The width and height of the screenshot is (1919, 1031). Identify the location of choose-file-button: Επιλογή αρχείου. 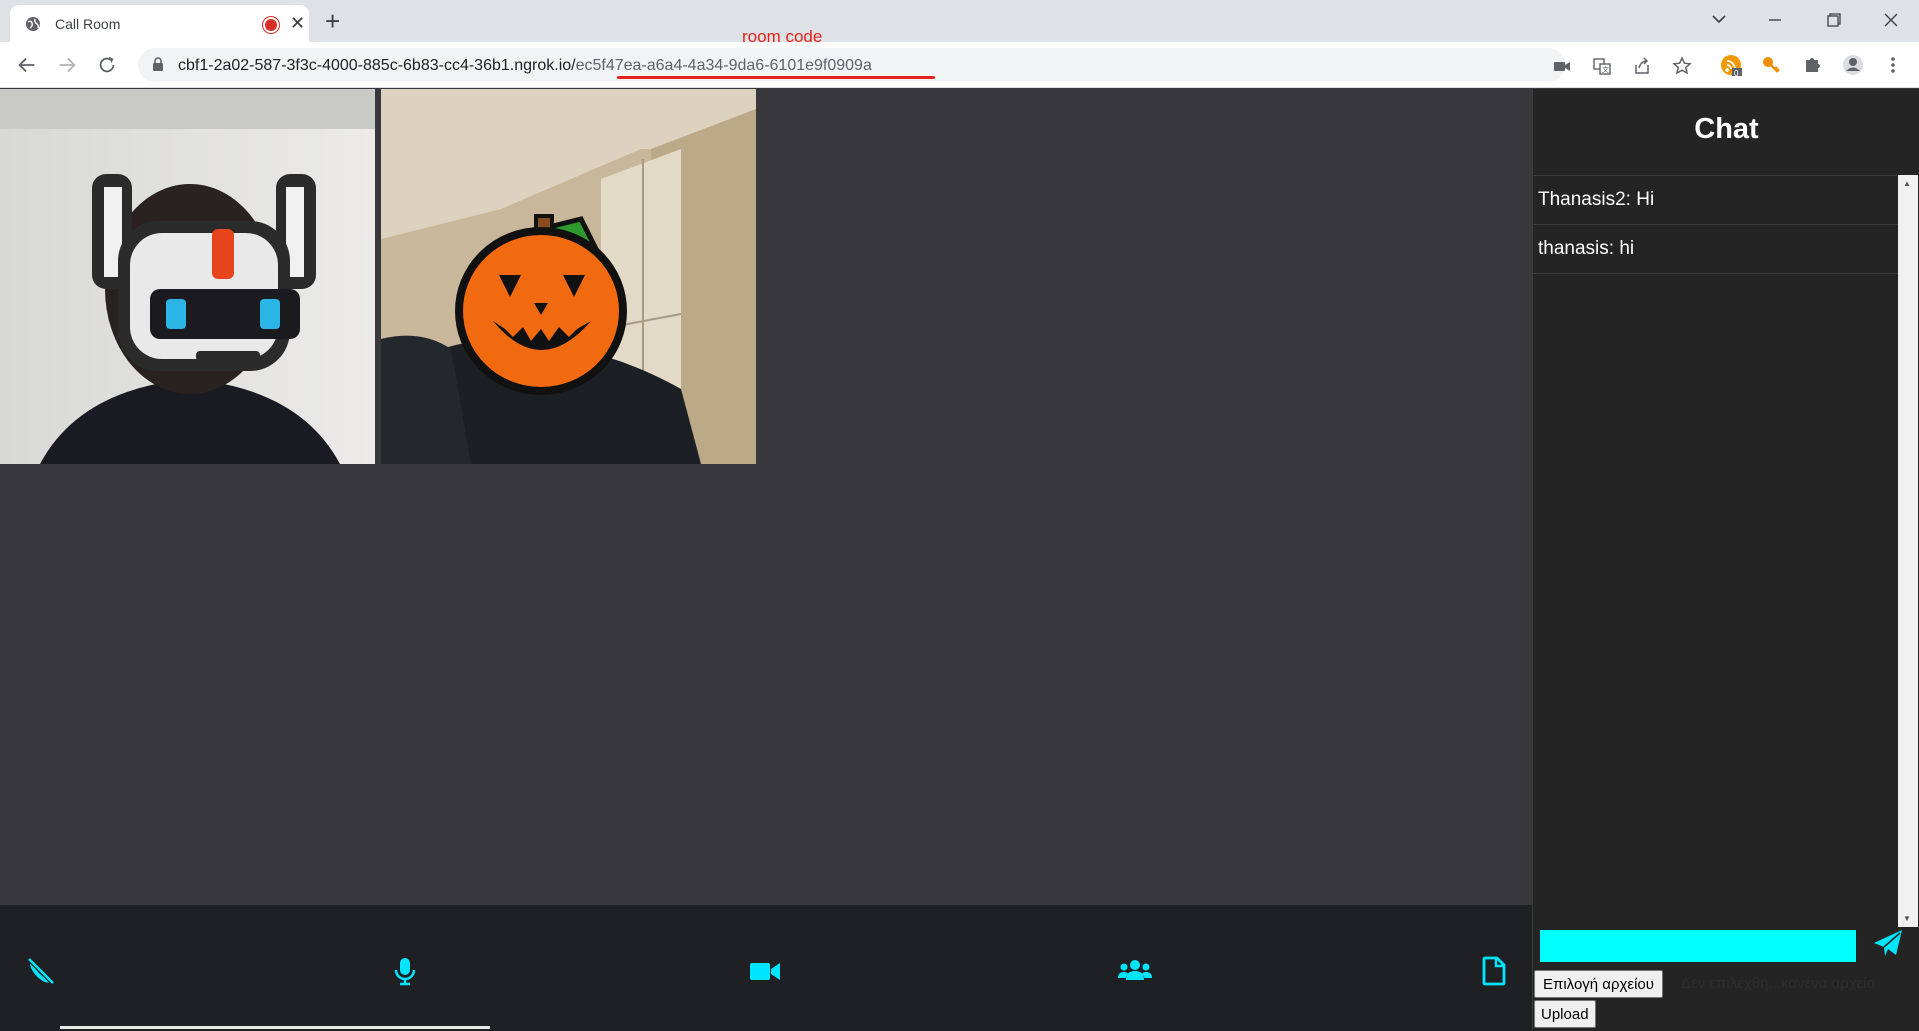
(1598, 984).